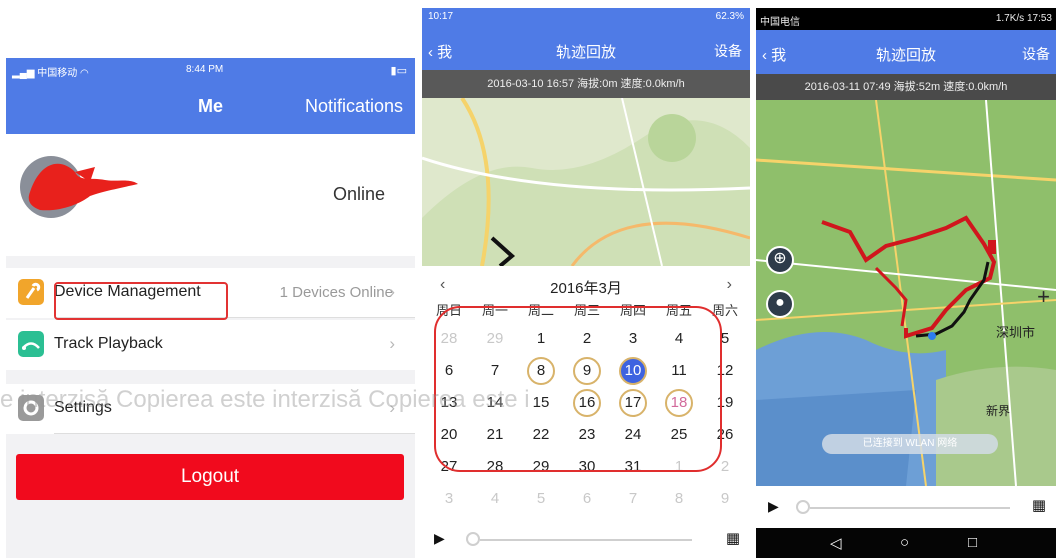 The width and height of the screenshot is (1056, 558). Describe the element at coordinates (210, 195) in the screenshot. I see `profile-card: Online` at that location.